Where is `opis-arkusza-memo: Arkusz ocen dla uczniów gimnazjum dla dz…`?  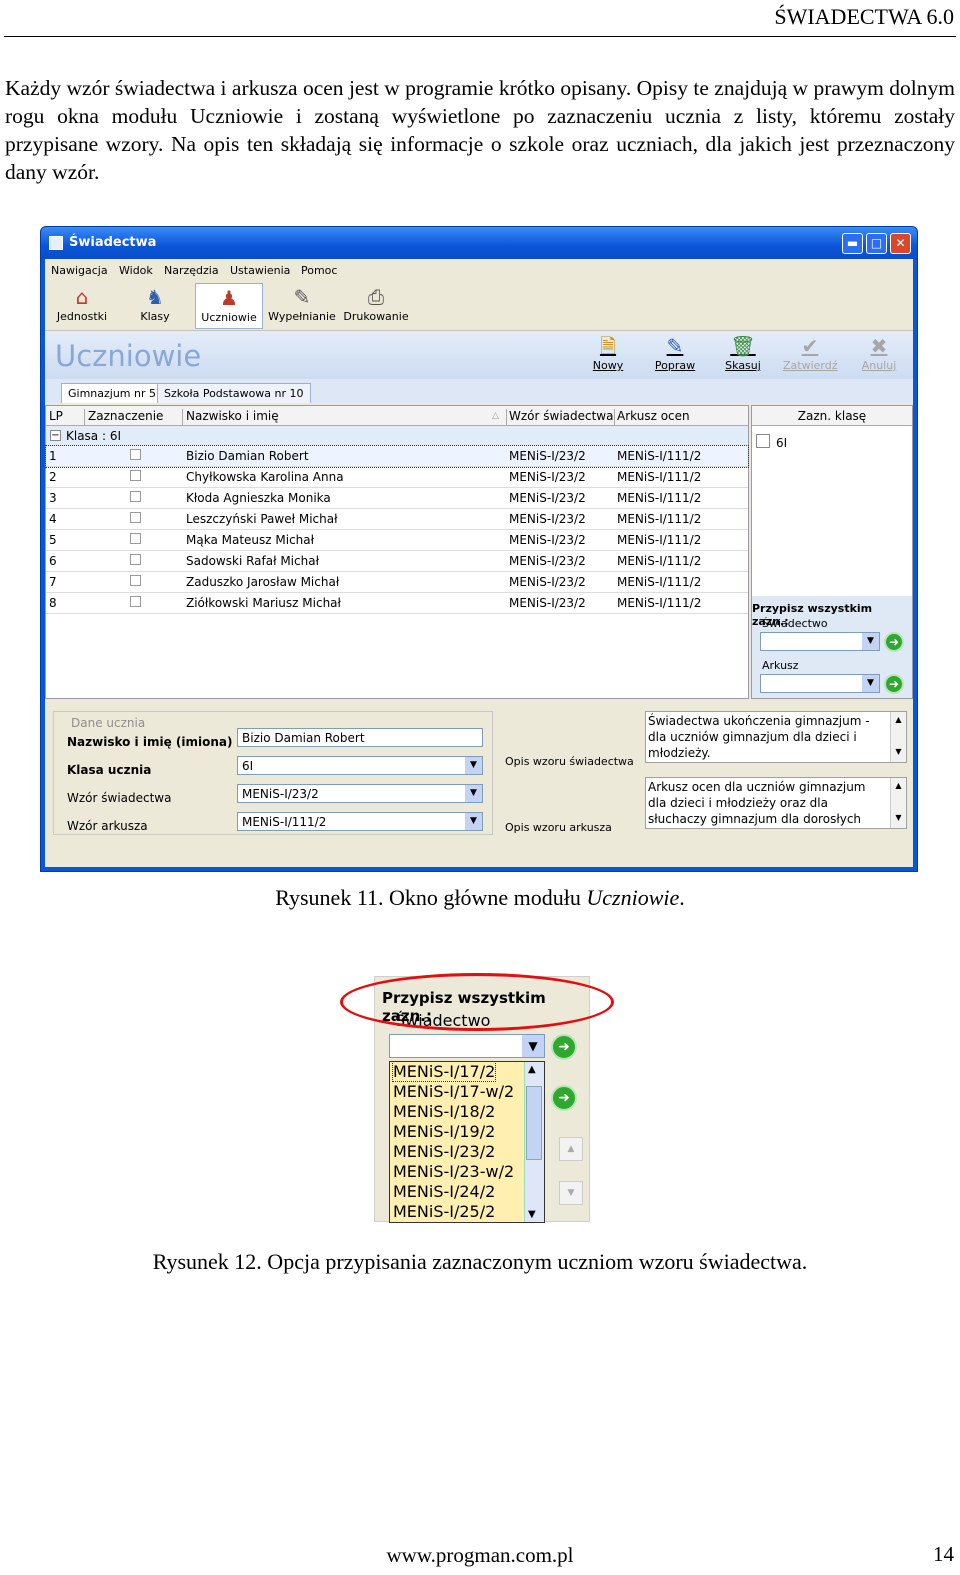 opis-arkusza-memo: Arkusz ocen dla uczniów gimnazjum dla dz… is located at coordinates (776, 803).